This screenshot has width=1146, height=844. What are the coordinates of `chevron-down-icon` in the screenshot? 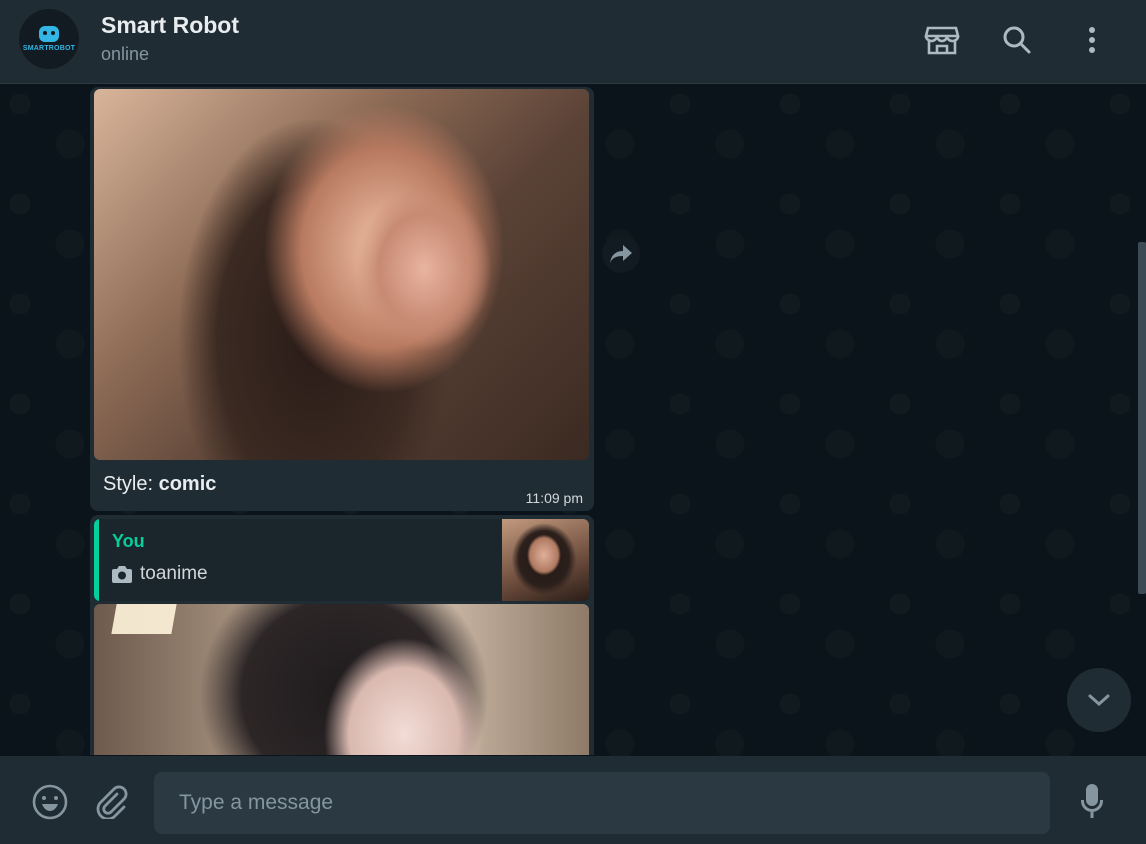 It's located at (1099, 700).